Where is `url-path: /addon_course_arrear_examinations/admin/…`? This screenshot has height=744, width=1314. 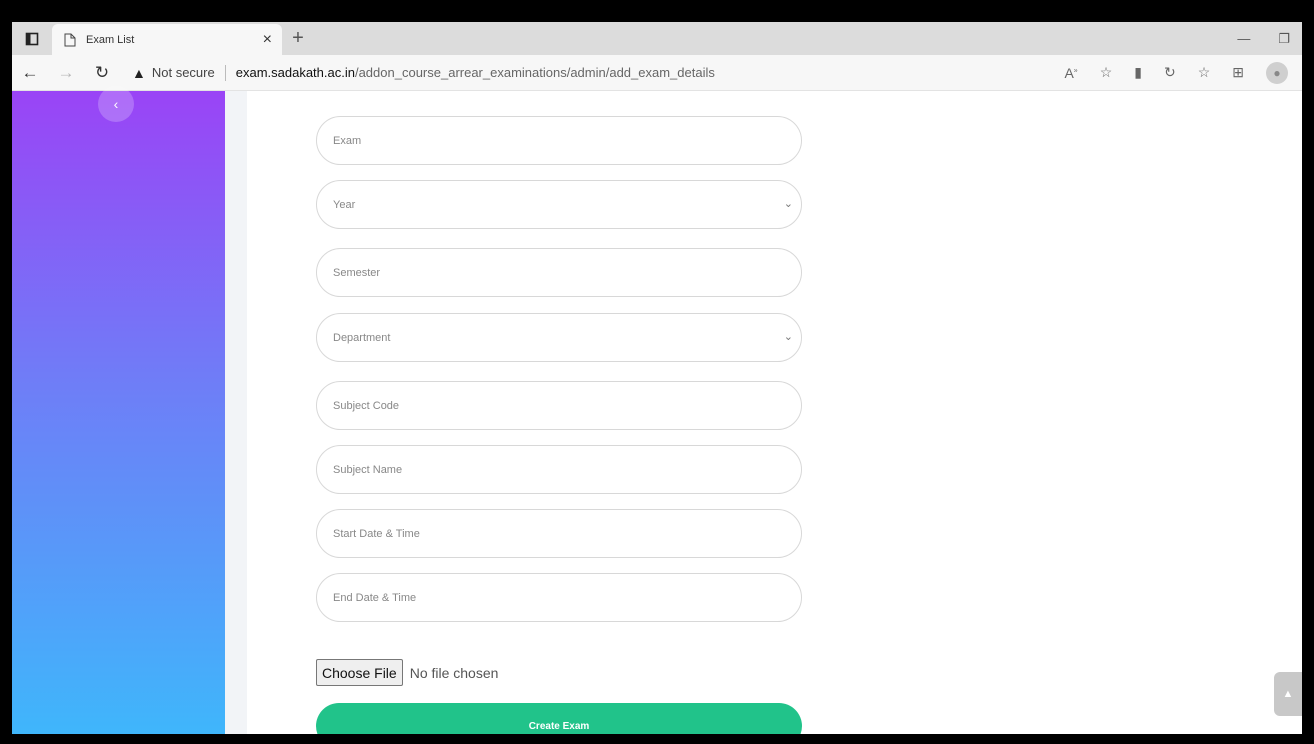
url-path: /addon_course_arrear_examinations/admin/… is located at coordinates (534, 72).